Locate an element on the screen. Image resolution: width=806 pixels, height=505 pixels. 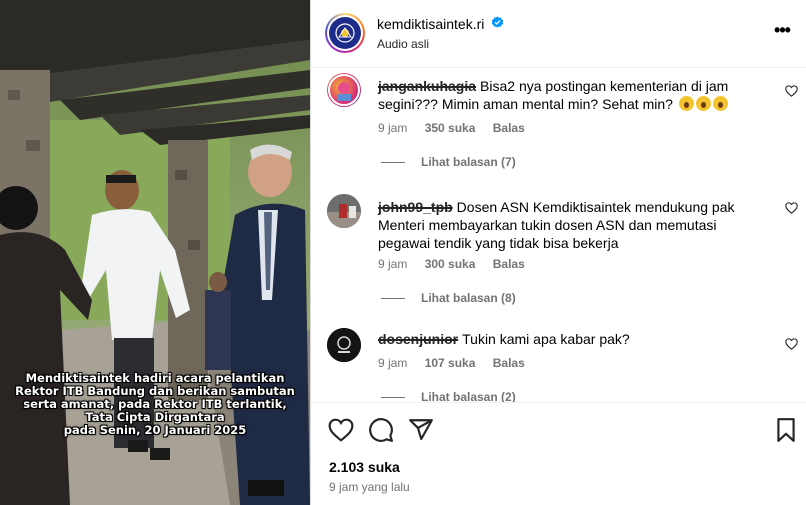
comment-username: john99_tpb is located at coordinates (415, 207).